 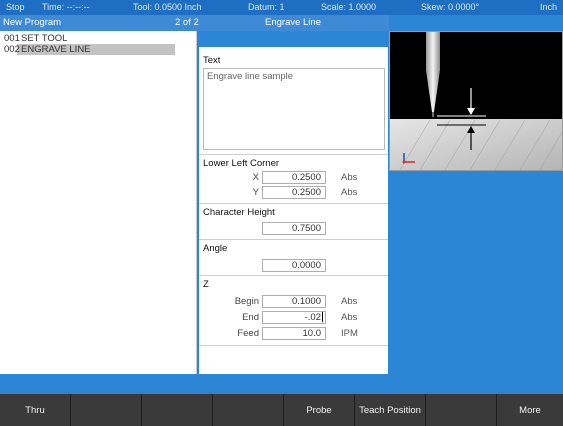 I want to click on program-title-bar: New Program 2 of 2 Engrave Line, so click(x=194, y=23).